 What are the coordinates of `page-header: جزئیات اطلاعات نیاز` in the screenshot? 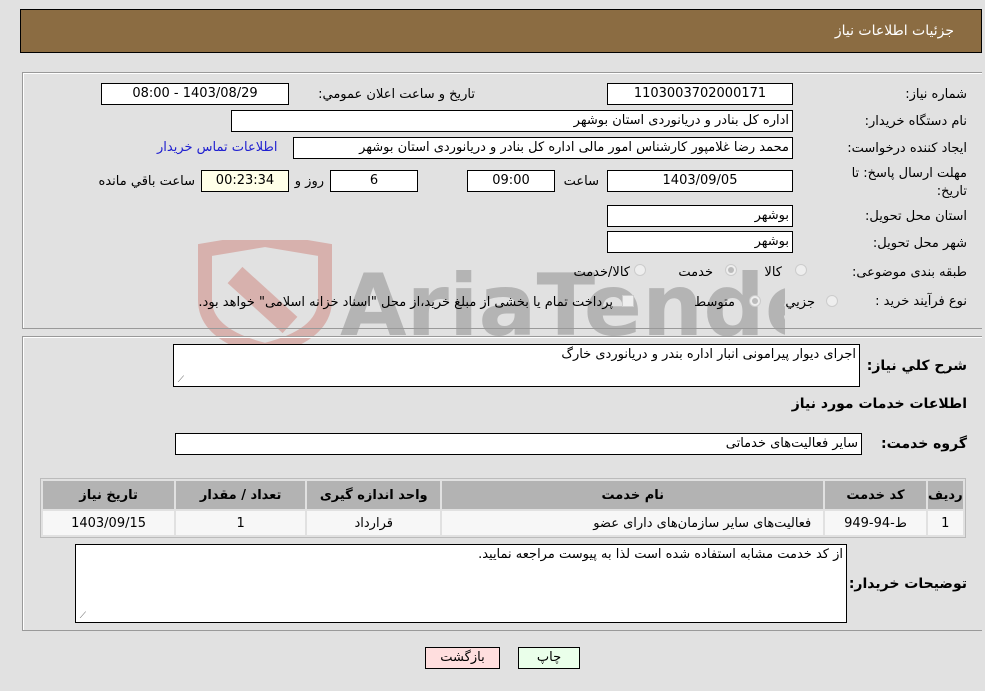 It's located at (501, 31).